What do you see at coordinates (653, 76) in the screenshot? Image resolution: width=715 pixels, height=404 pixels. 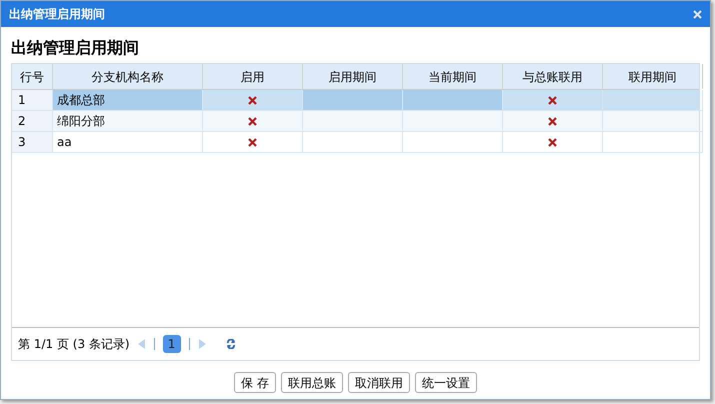 I see `column-header: 联用期间` at bounding box center [653, 76].